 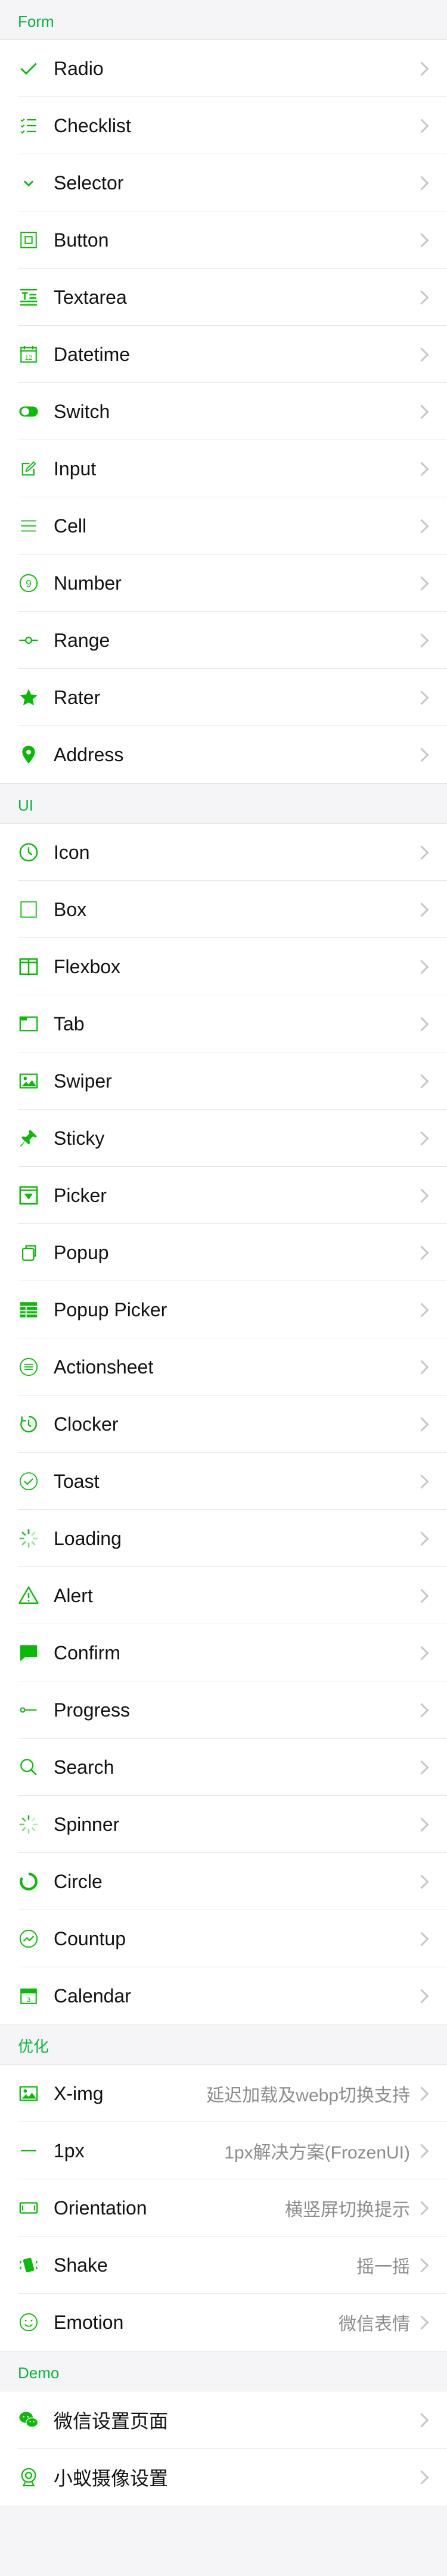 I want to click on menu-item-confirm: Confirm, so click(x=223, y=1652).